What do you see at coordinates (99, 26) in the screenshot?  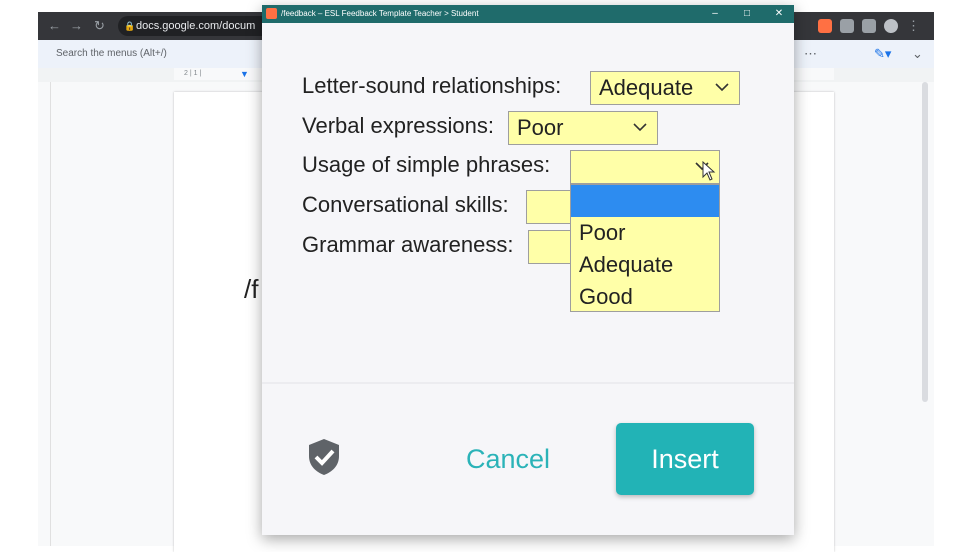 I see `reload-icon: ↻` at bounding box center [99, 26].